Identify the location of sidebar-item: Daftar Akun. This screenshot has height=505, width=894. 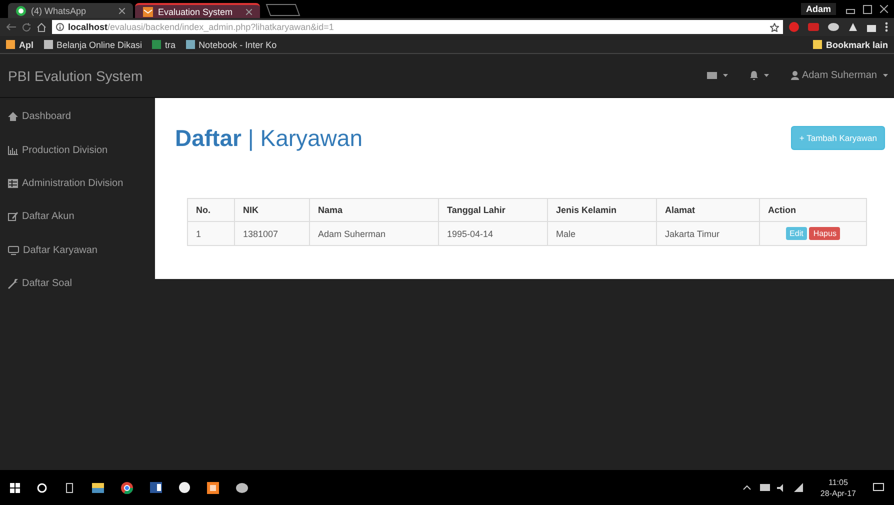
(77, 217).